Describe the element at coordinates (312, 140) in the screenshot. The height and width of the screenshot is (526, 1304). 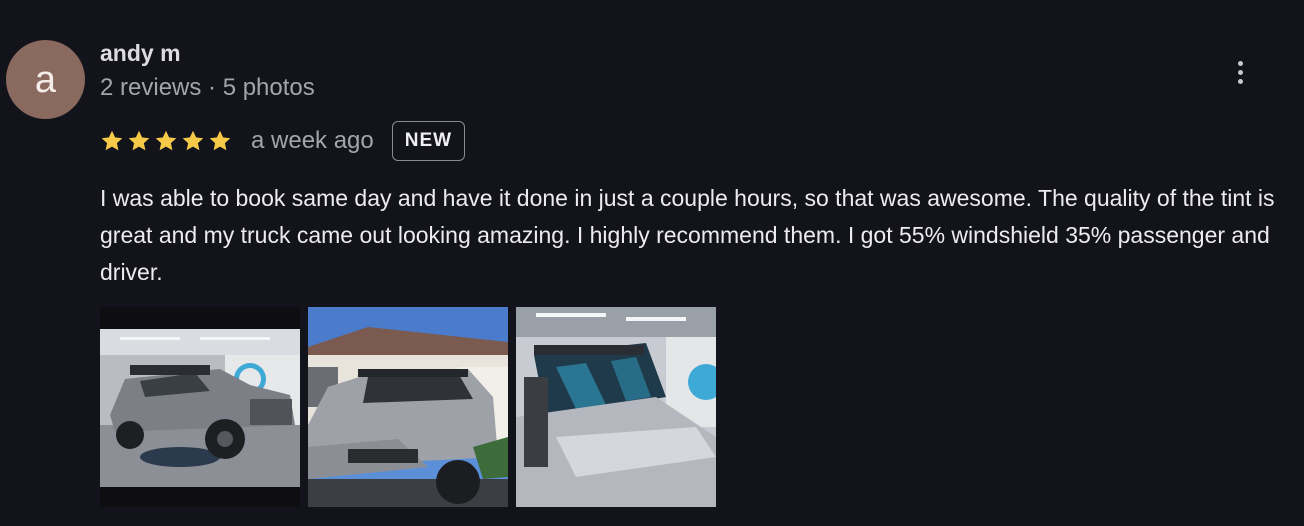
I see `review-time: a week ago` at that location.